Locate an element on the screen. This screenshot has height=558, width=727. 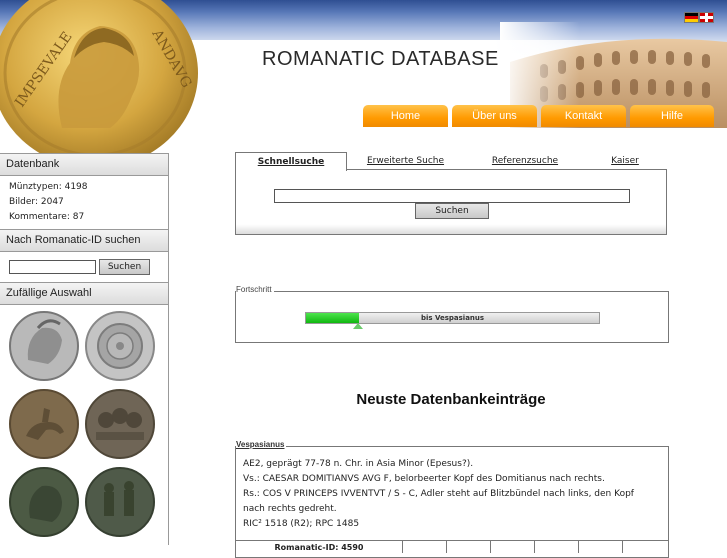
progress-legend: Fortschritt is located at coordinates (255, 289).